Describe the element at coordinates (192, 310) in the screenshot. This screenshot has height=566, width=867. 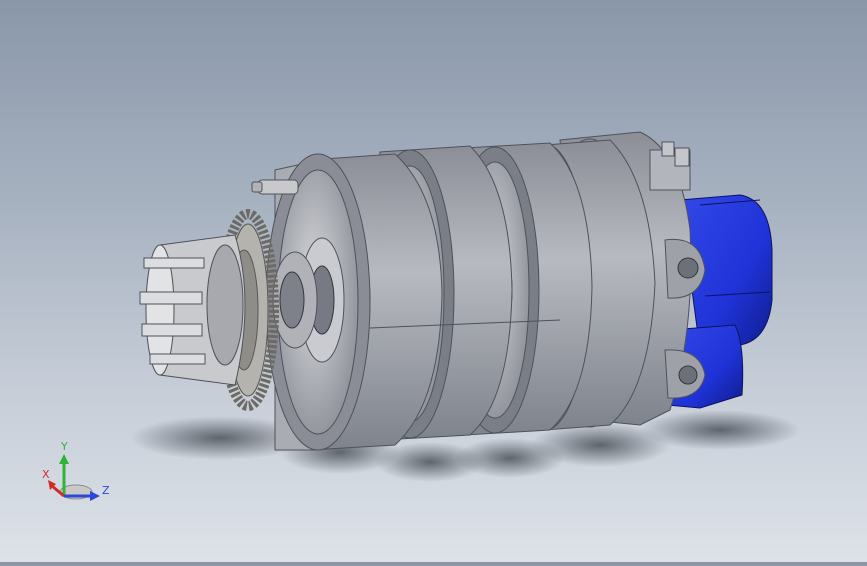
I see `clutch-basket` at that location.